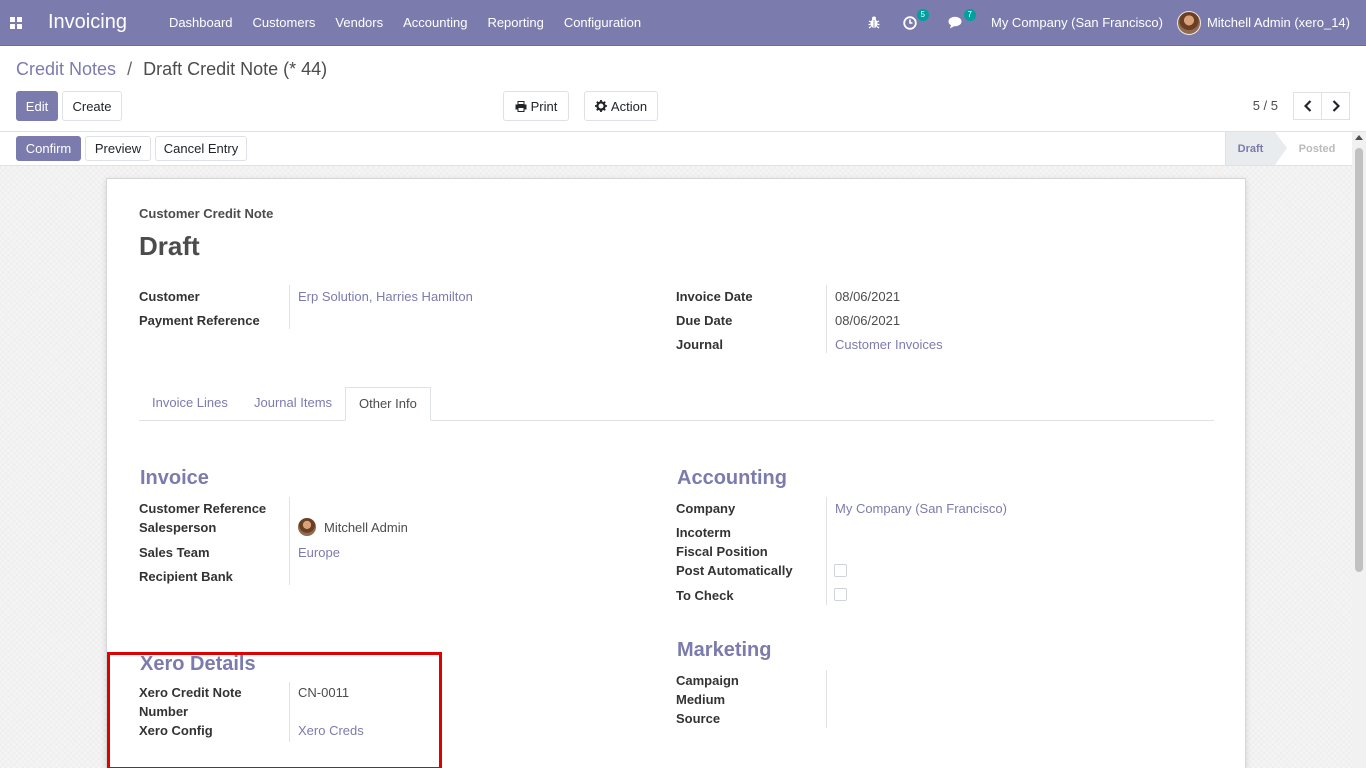  Describe the element at coordinates (889, 344) in the screenshot. I see `journal-field: Customer Invoices` at that location.